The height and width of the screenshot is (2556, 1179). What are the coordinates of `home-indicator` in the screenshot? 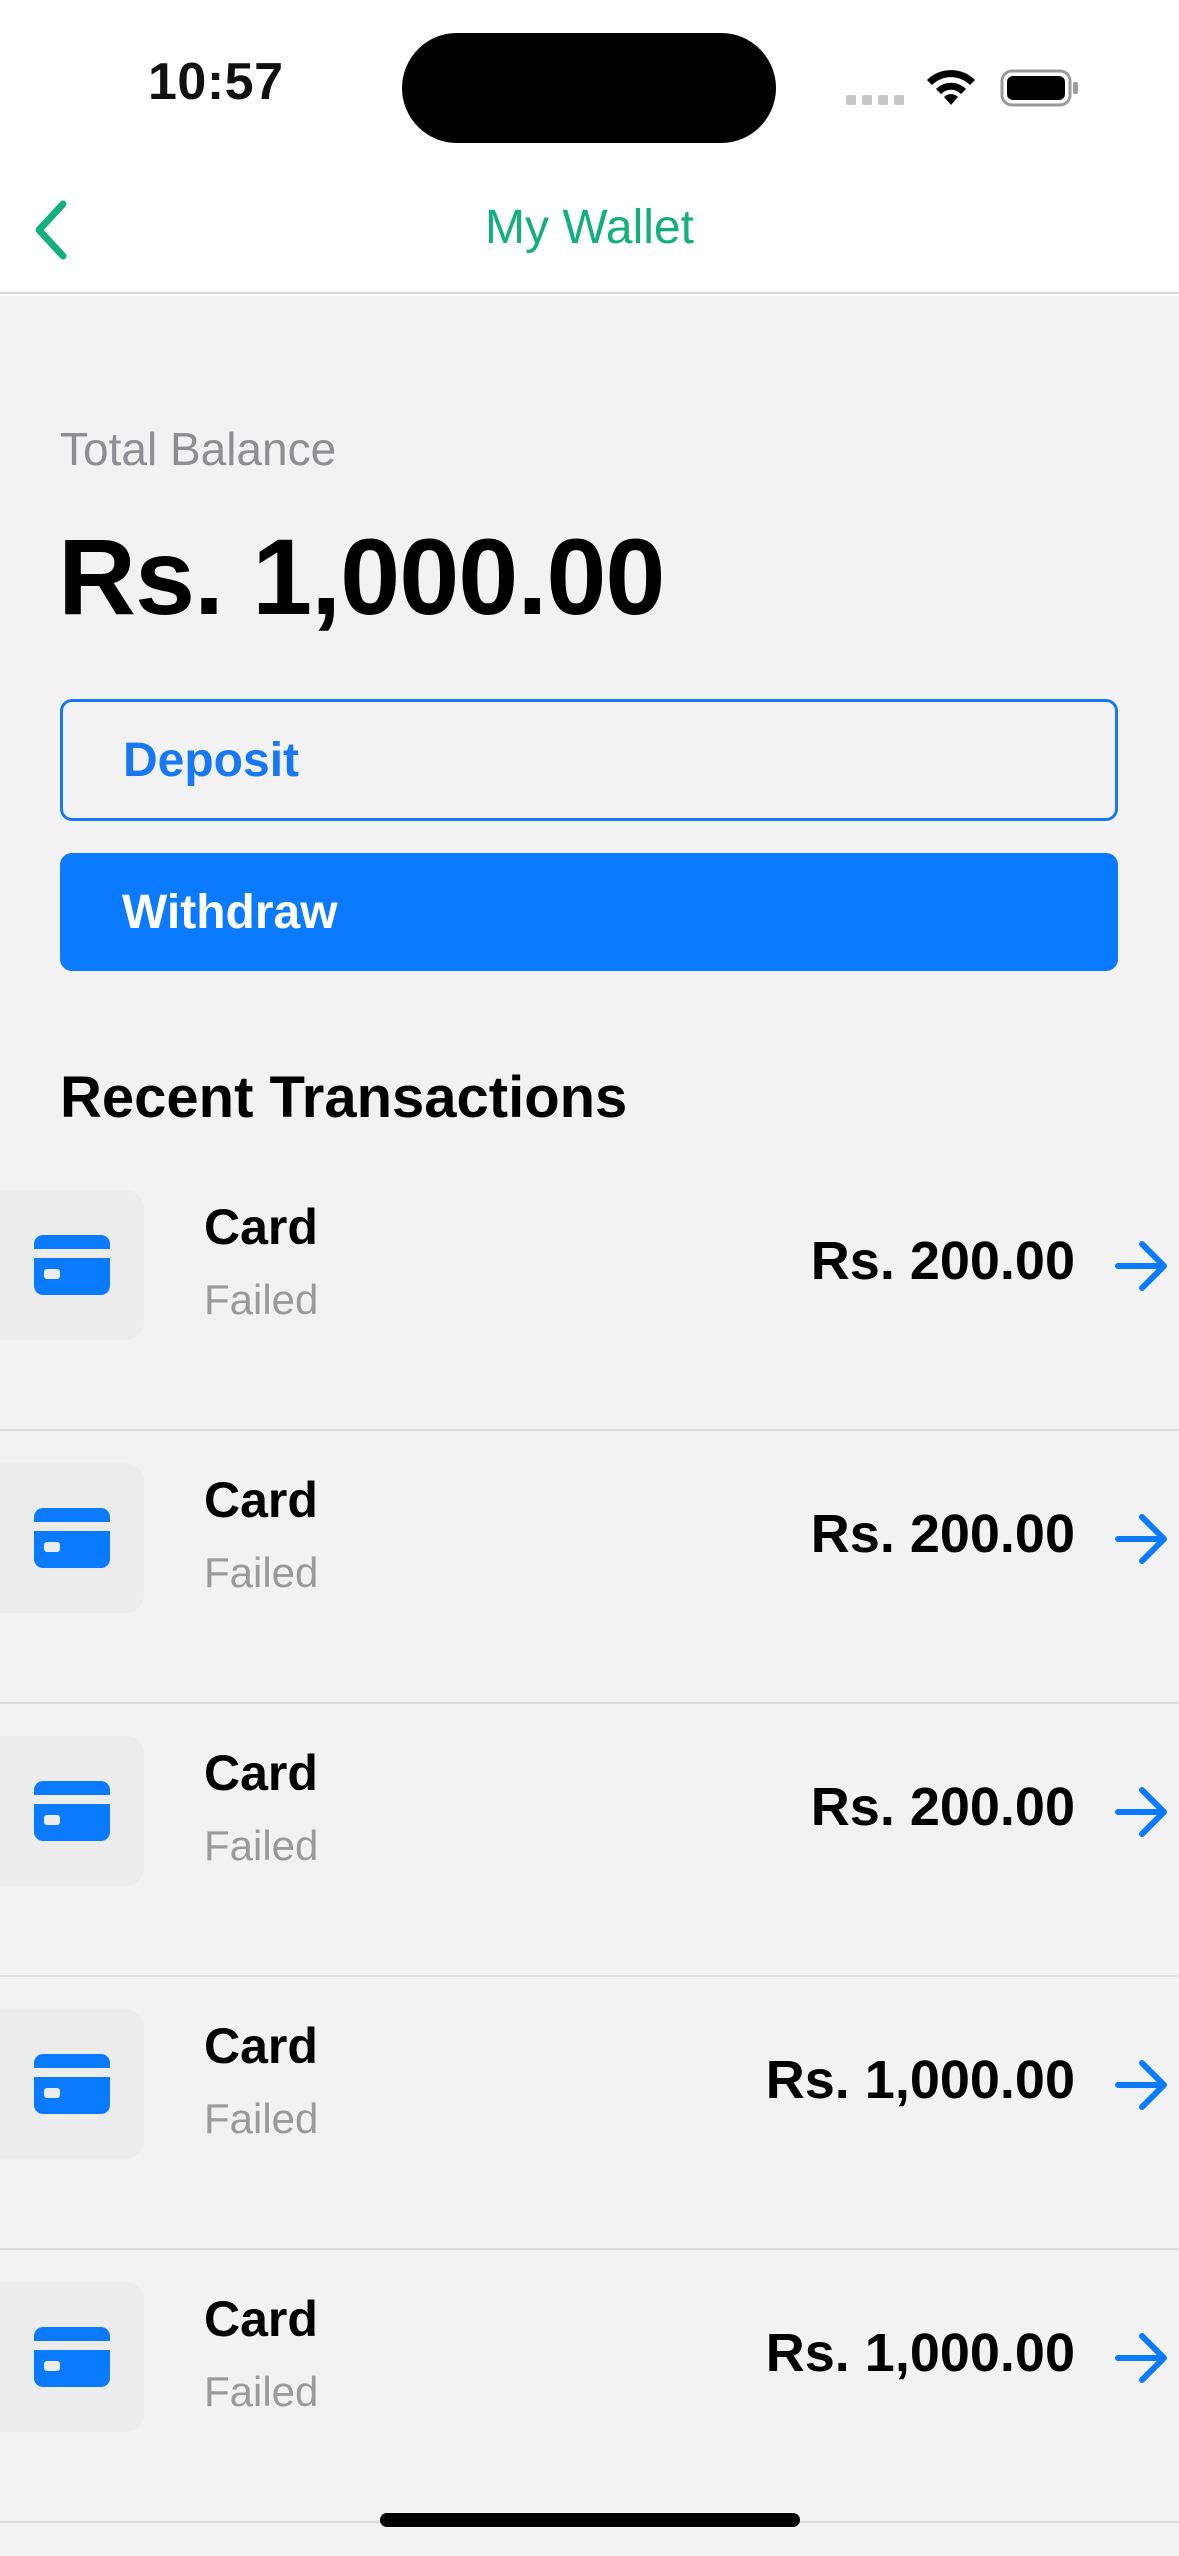 It's located at (590, 2520).